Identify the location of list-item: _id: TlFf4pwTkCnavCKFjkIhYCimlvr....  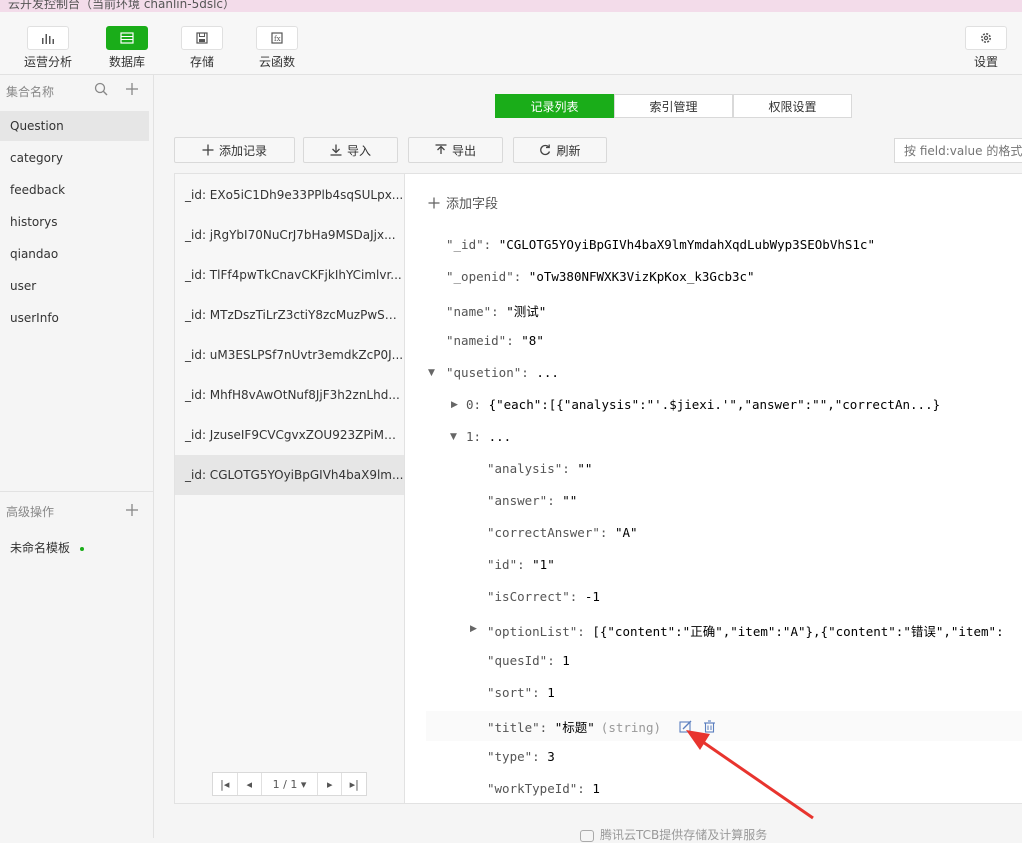
(289, 275).